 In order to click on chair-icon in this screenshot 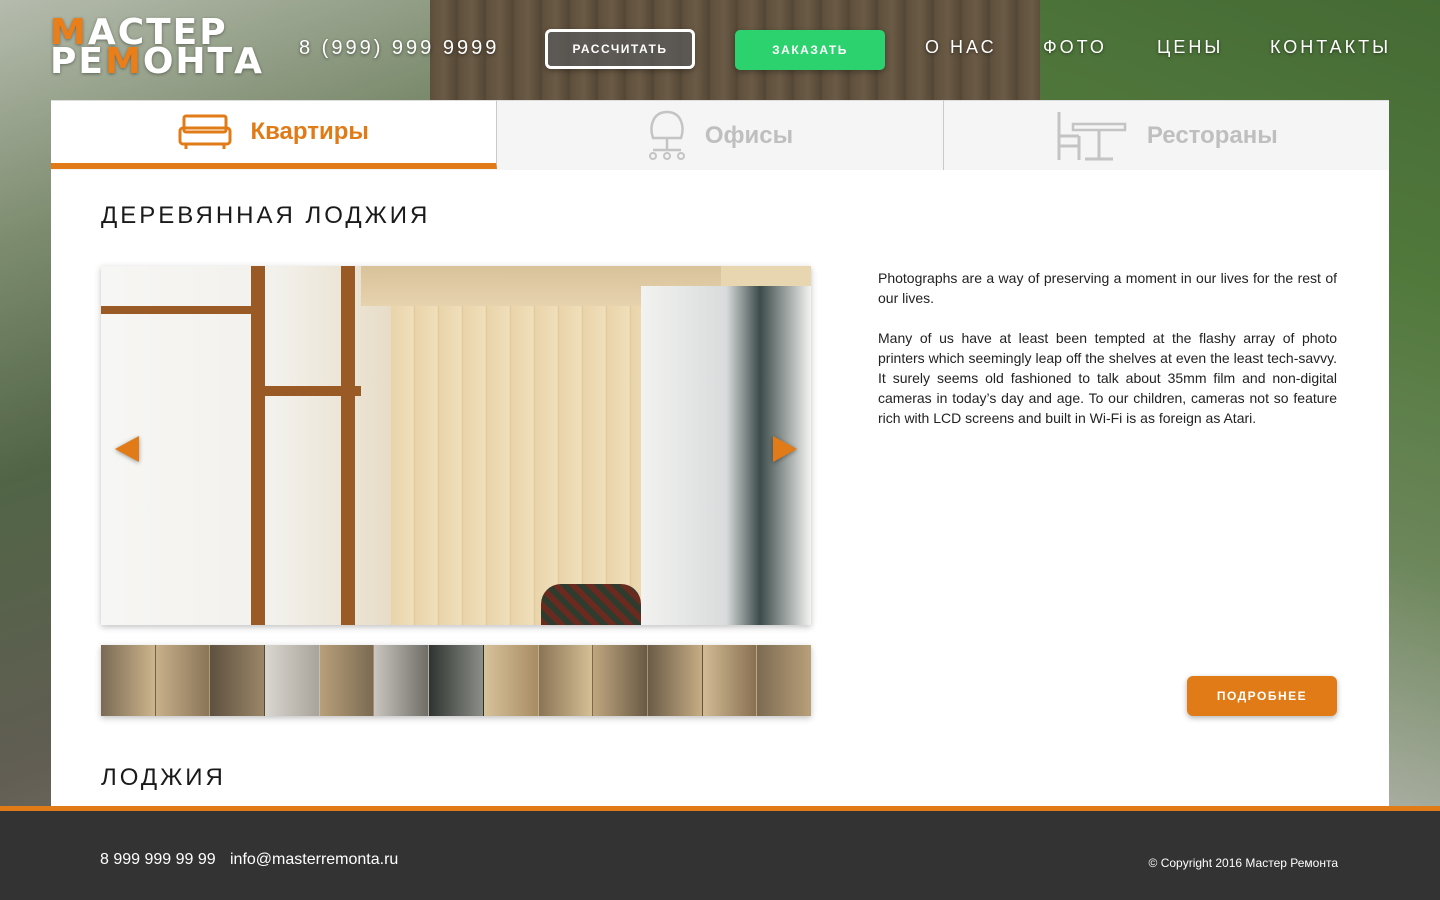, I will do `click(666, 135)`.